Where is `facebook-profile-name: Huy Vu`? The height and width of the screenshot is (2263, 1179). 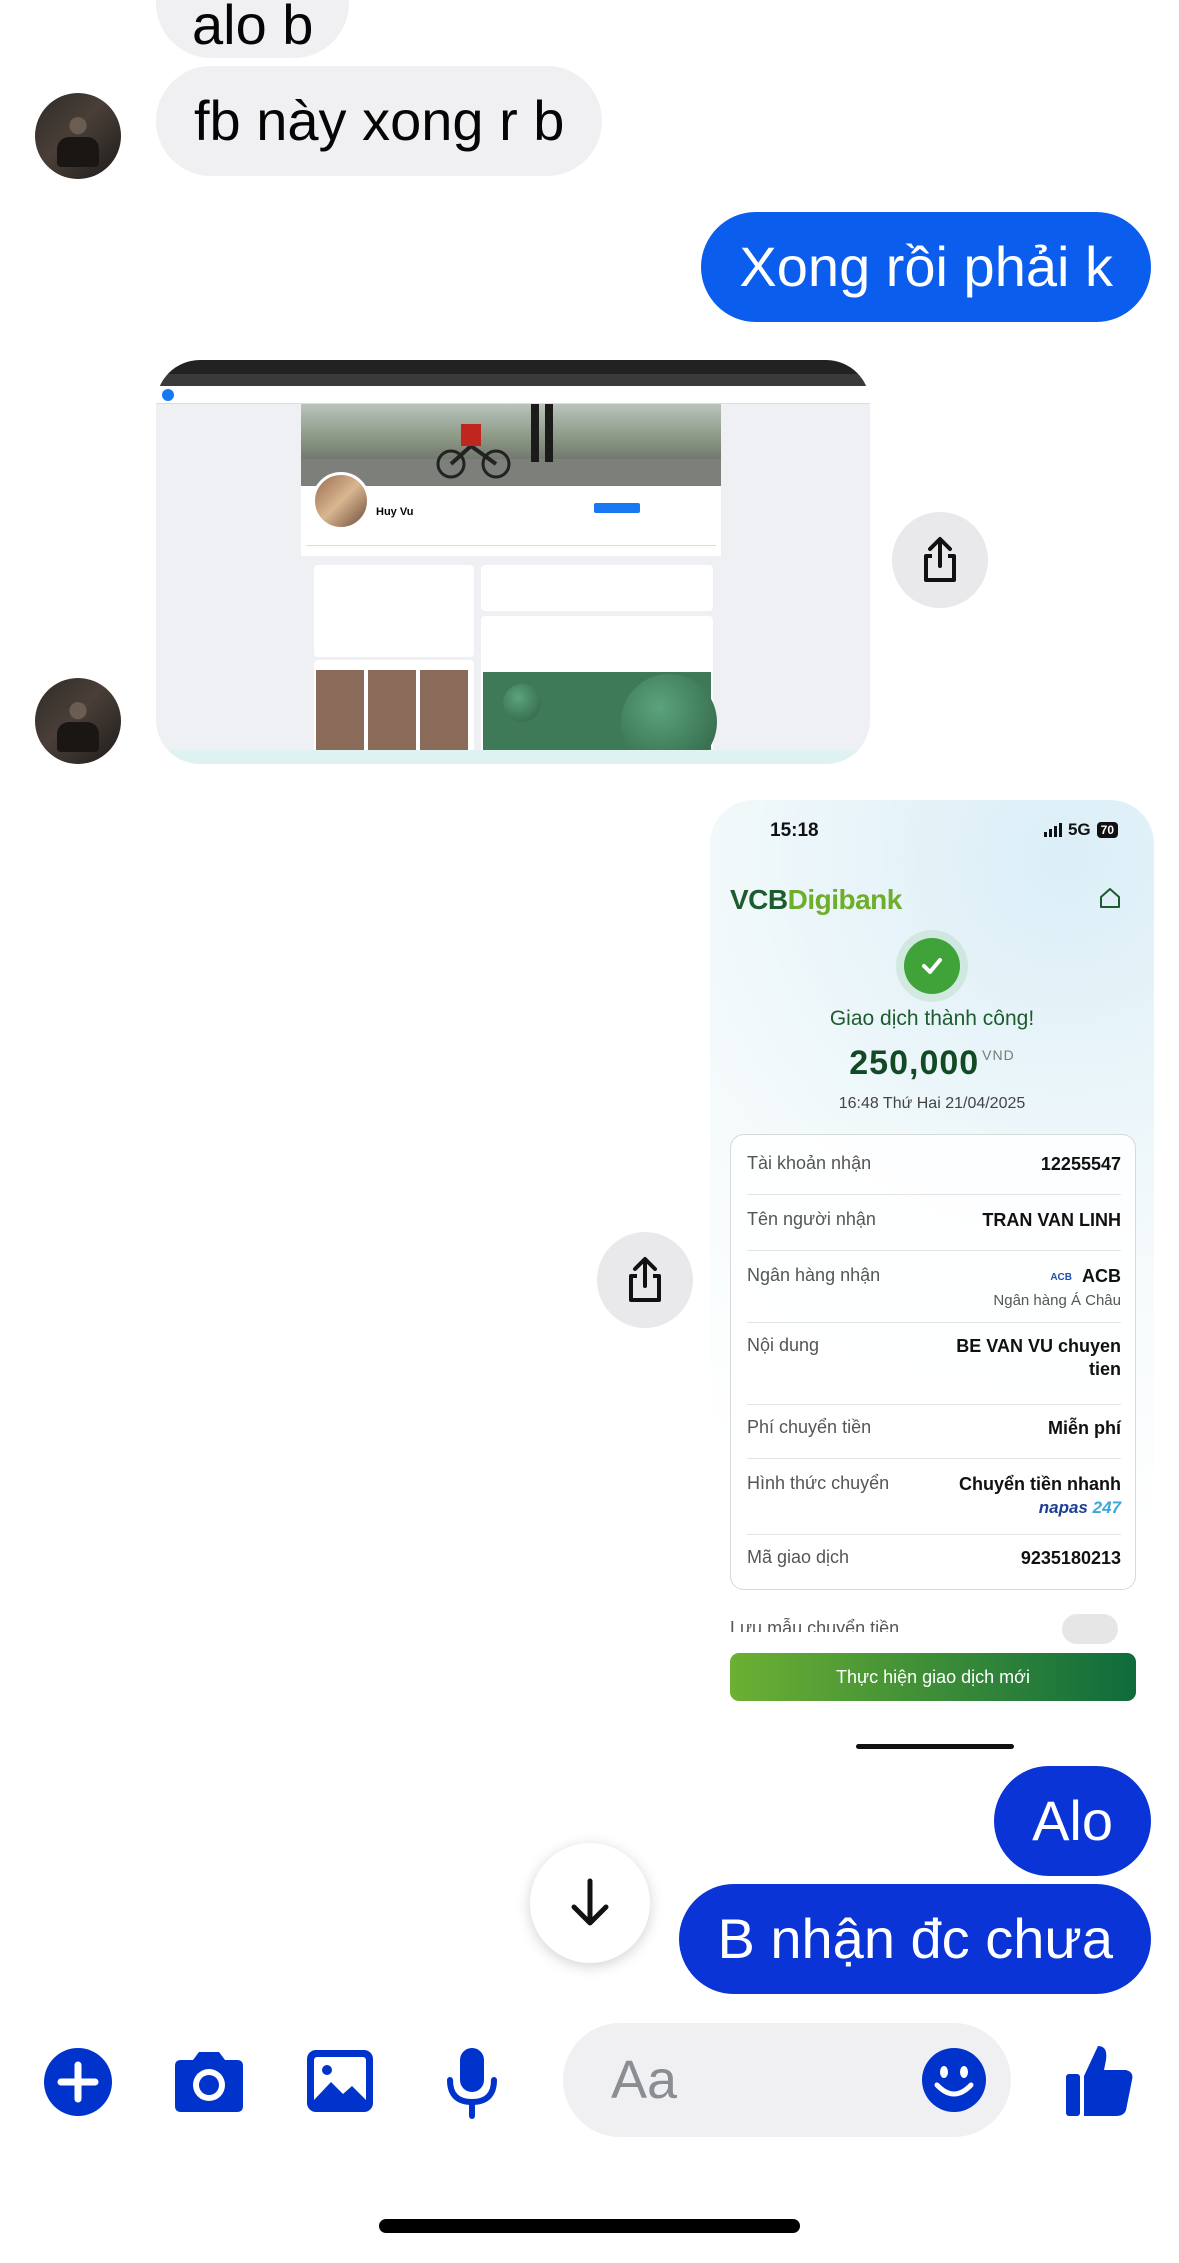
facebook-profile-name: Huy Vu is located at coordinates (395, 512).